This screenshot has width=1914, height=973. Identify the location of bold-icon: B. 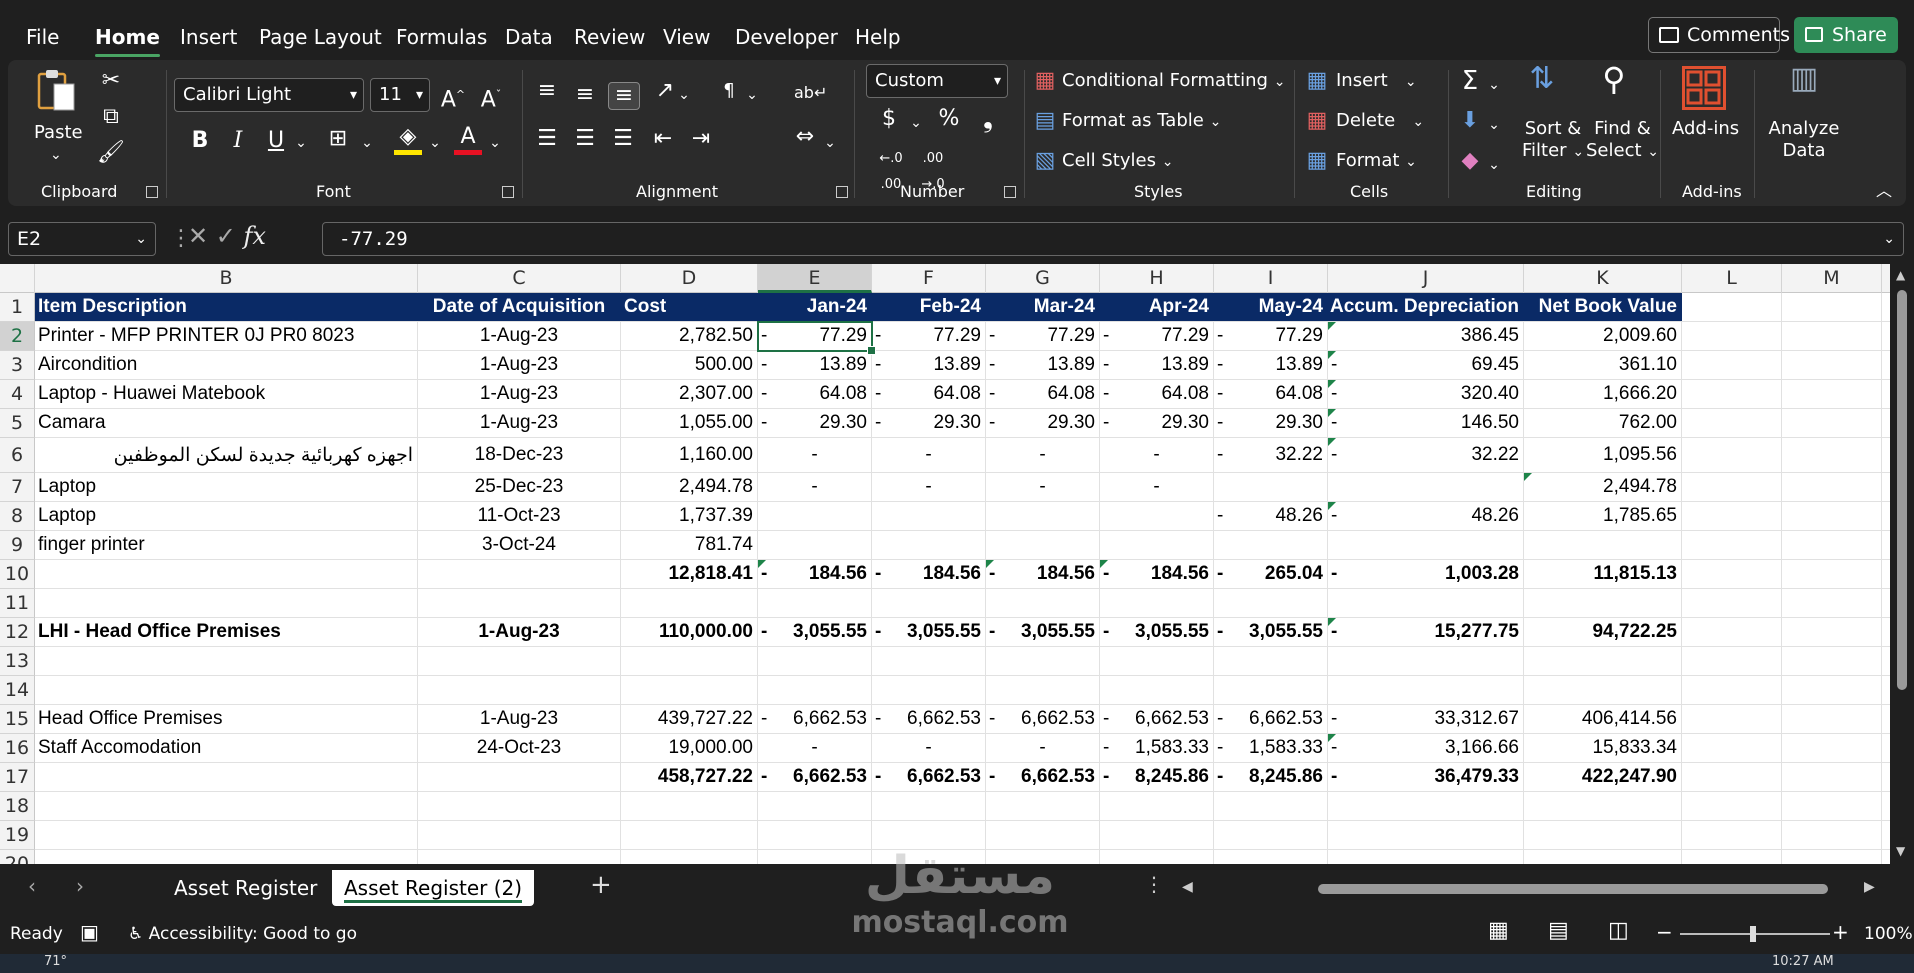
(200, 141).